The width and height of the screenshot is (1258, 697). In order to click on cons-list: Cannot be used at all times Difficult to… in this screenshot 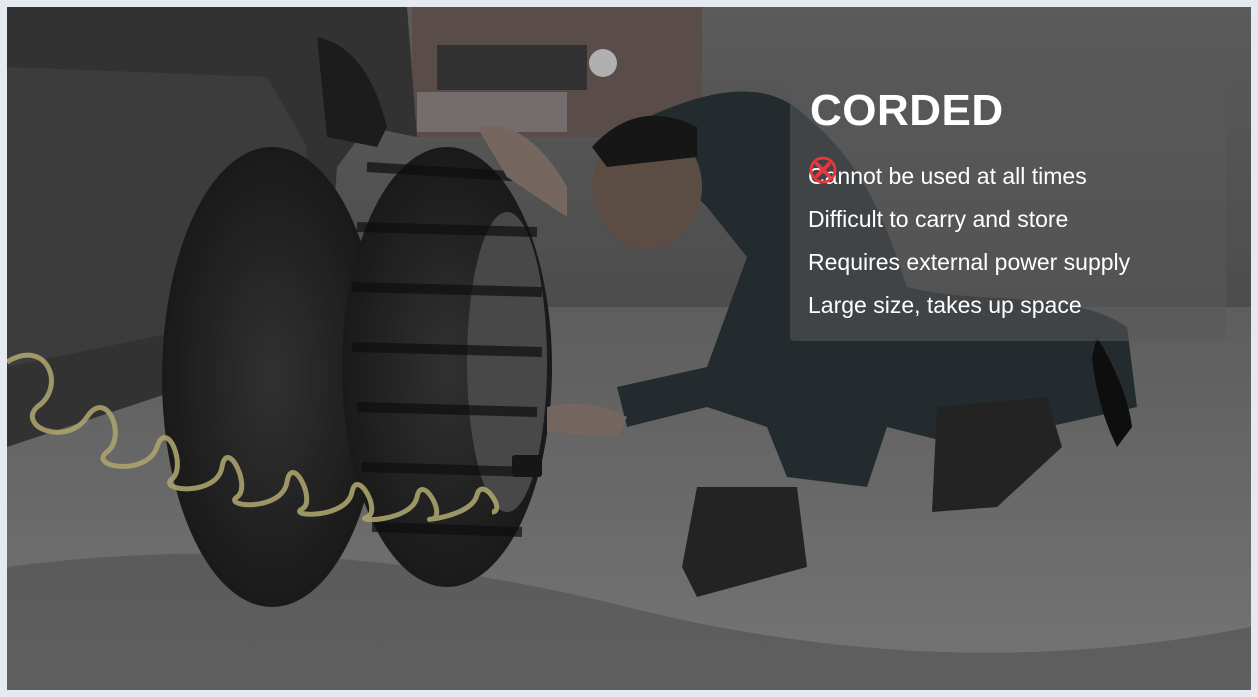, I will do `click(969, 241)`.